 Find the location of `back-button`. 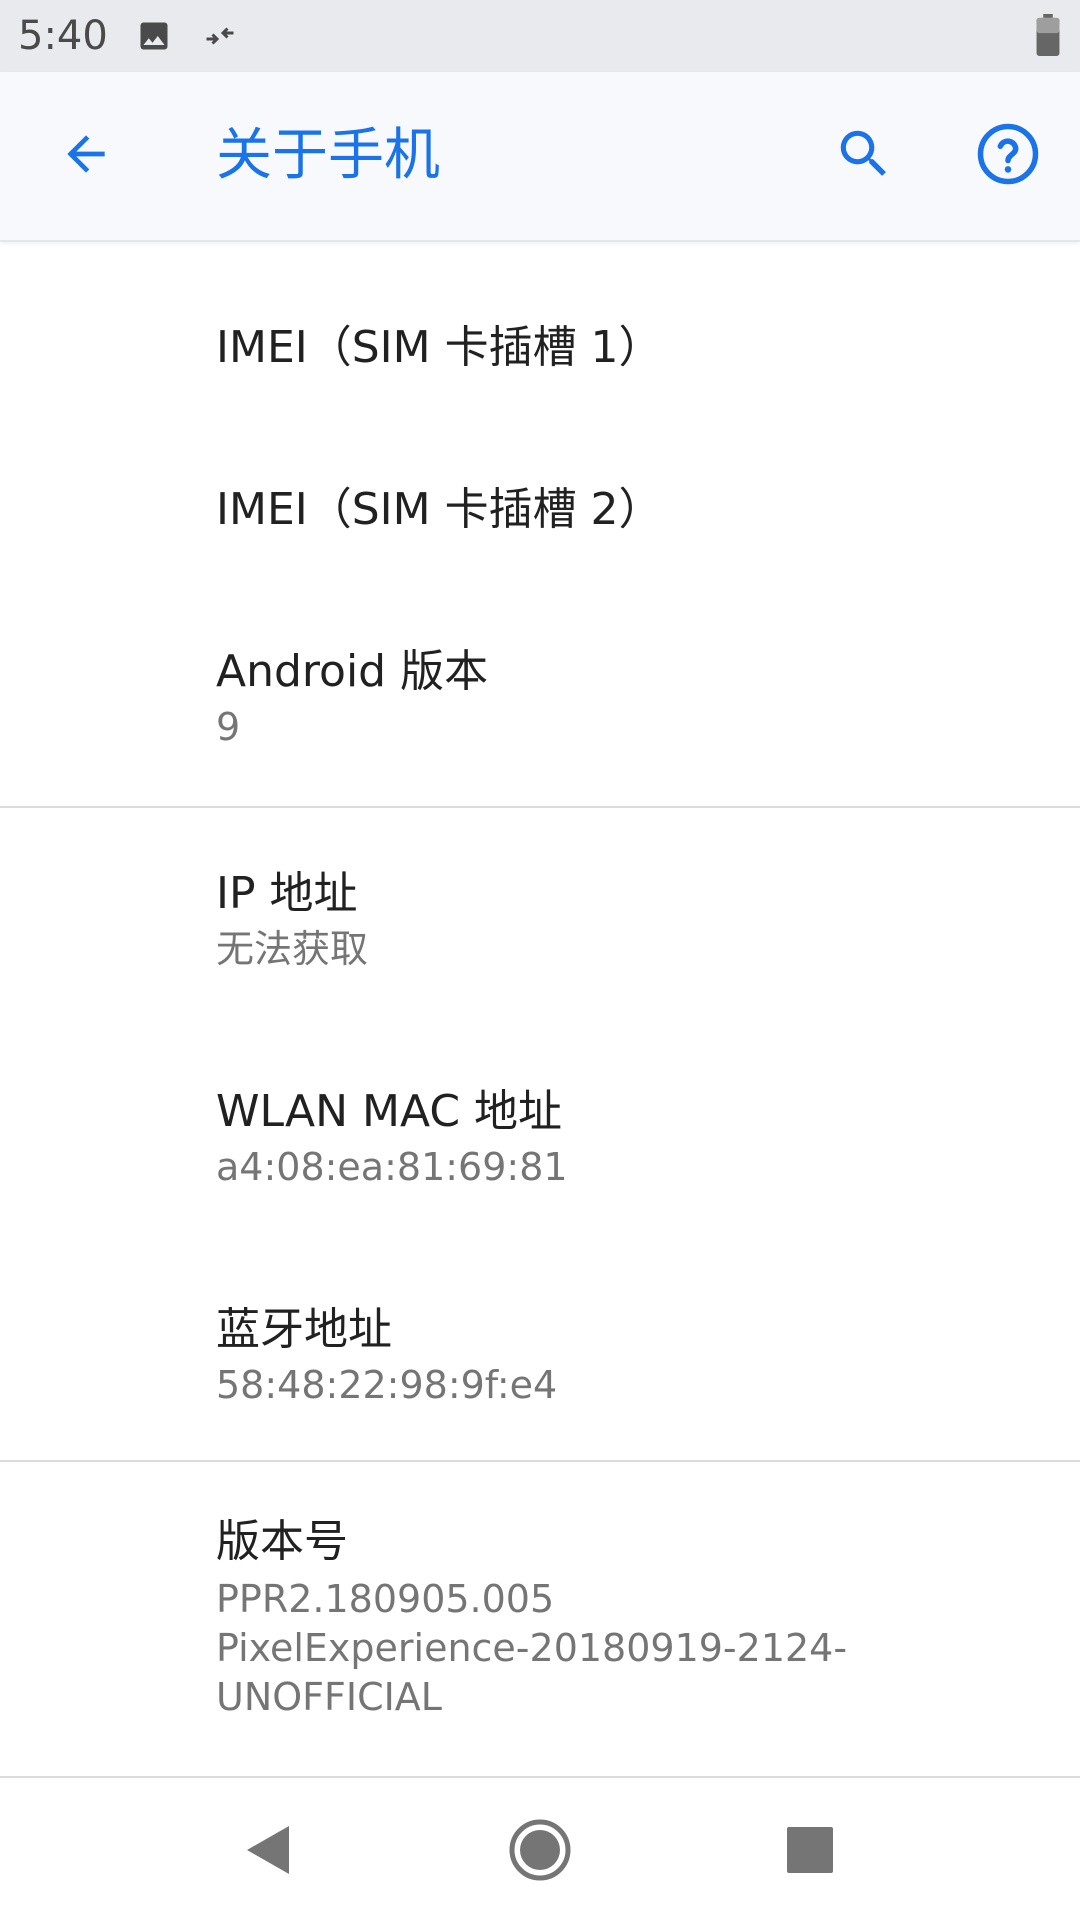

back-button is located at coordinates (86, 156).